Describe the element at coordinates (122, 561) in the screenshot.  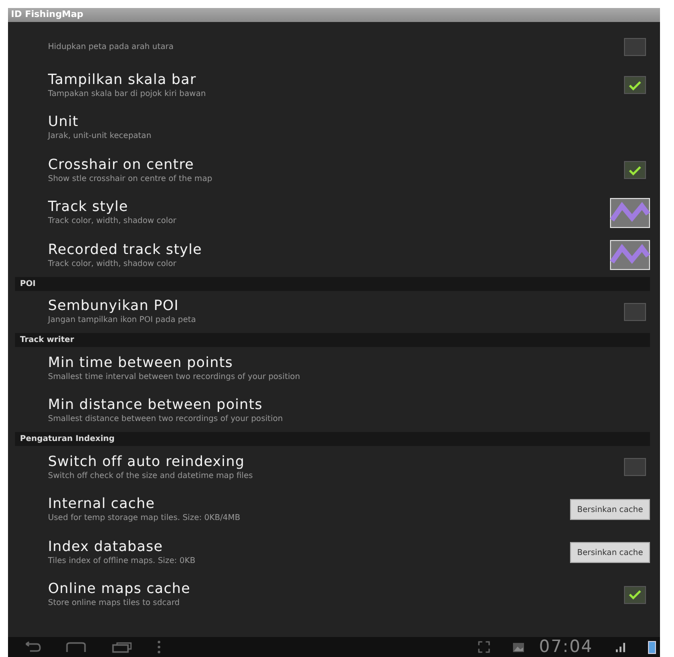
I see `setting-description: Tiles index of offline maps. Size: 0KB` at that location.